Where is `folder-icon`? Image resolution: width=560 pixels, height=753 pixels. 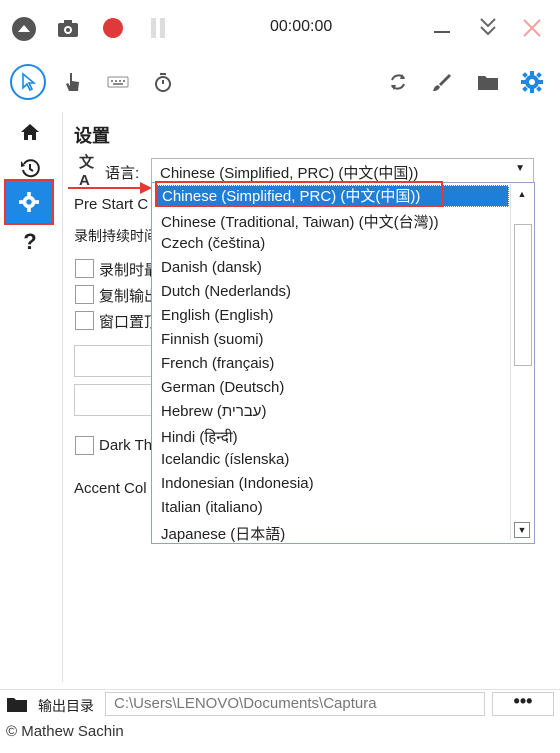
folder-icon is located at coordinates (488, 82).